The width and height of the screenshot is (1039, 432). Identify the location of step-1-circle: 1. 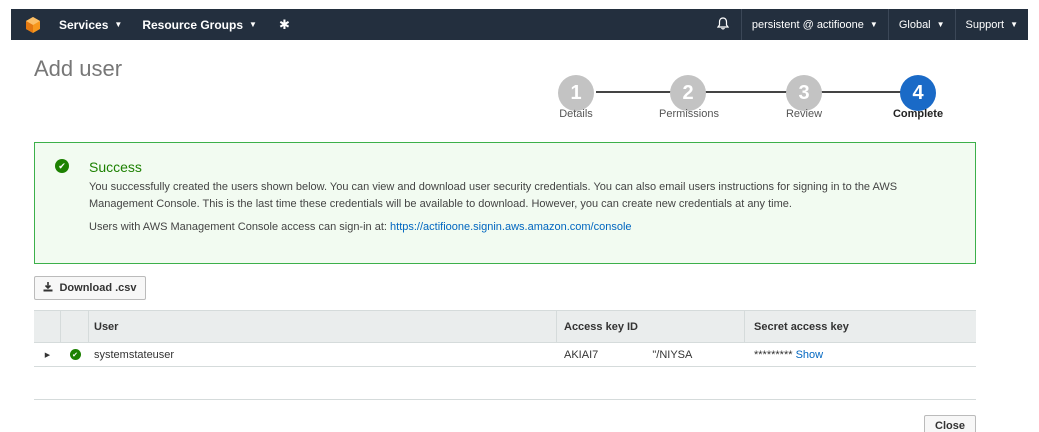
(576, 93).